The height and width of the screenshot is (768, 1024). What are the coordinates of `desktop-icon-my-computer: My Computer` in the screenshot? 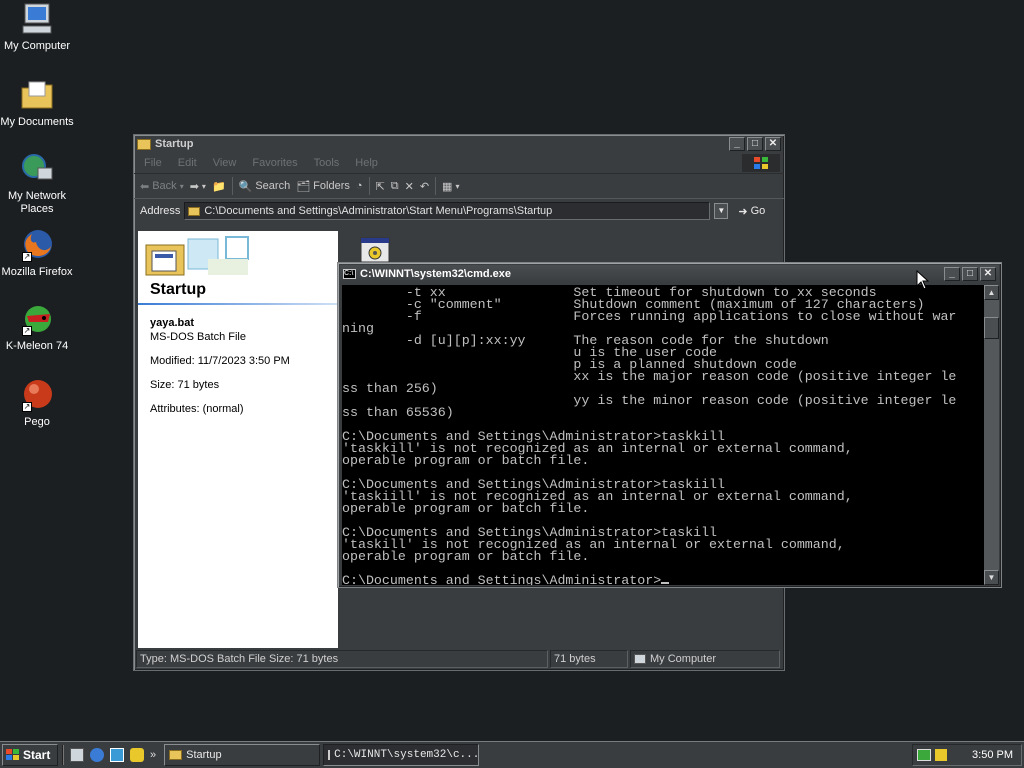 It's located at (37, 27).